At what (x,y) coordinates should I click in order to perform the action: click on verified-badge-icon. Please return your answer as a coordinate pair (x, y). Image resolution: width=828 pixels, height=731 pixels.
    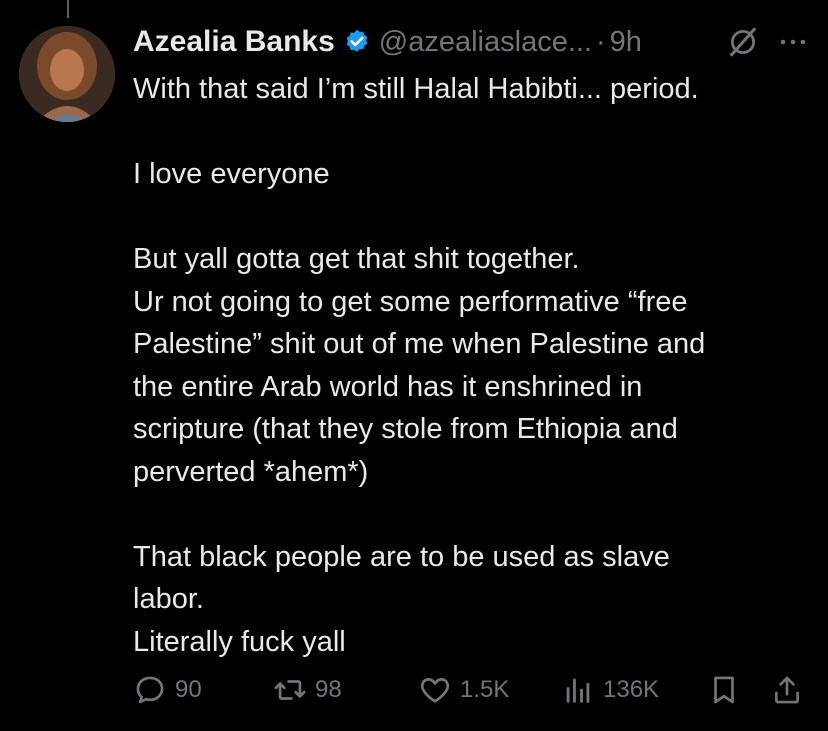
    Looking at the image, I should click on (357, 40).